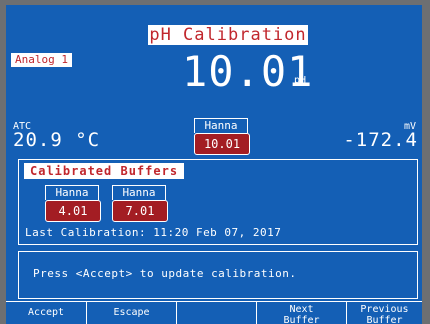 The width and height of the screenshot is (430, 324). I want to click on screen-title: pH Calibration, so click(228, 35).